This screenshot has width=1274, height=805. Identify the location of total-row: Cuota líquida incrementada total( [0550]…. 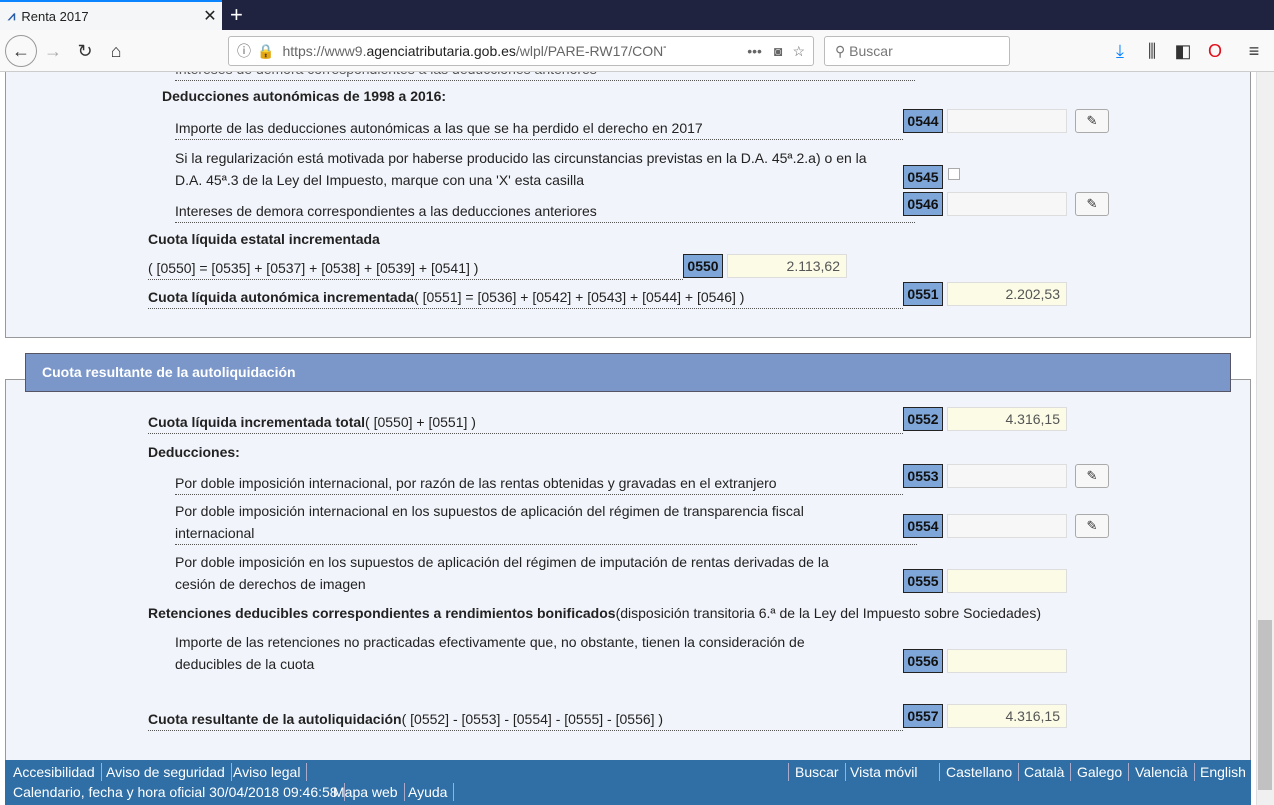
(525, 422).